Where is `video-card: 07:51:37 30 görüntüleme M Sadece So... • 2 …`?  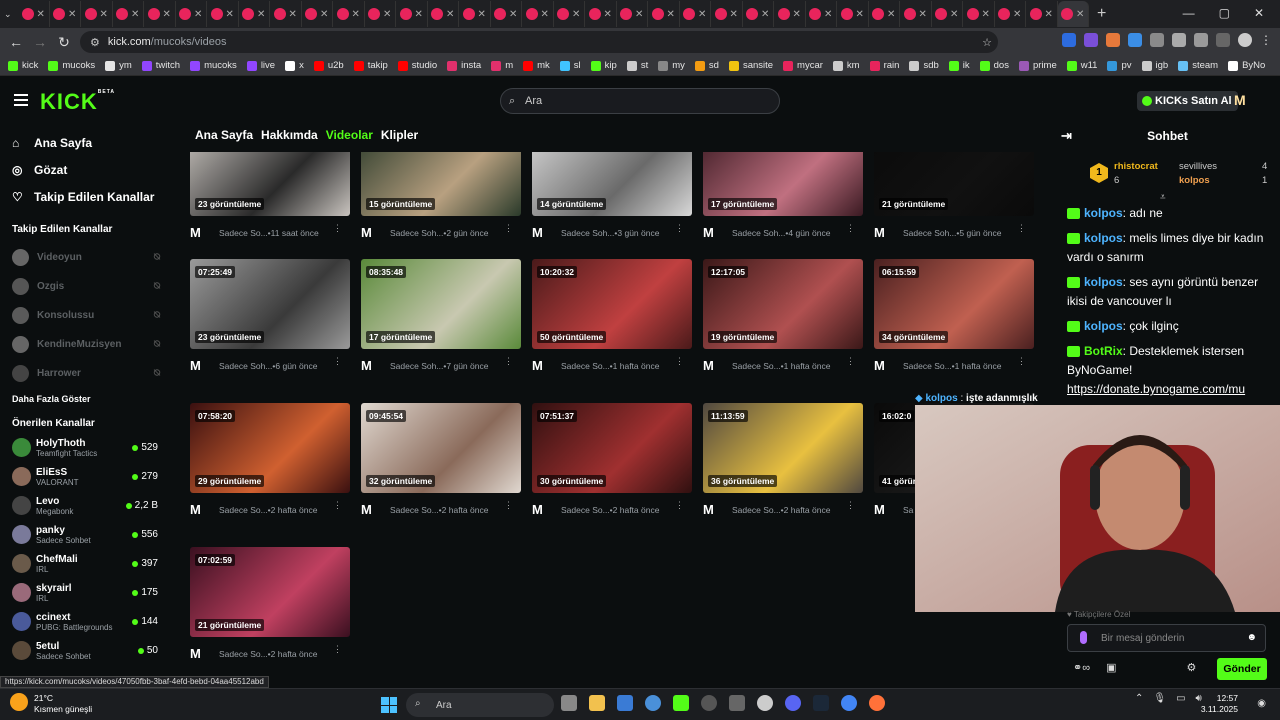 video-card: 07:51:37 30 görüntüleme M Sadece So... • 2 … is located at coordinates (612, 467).